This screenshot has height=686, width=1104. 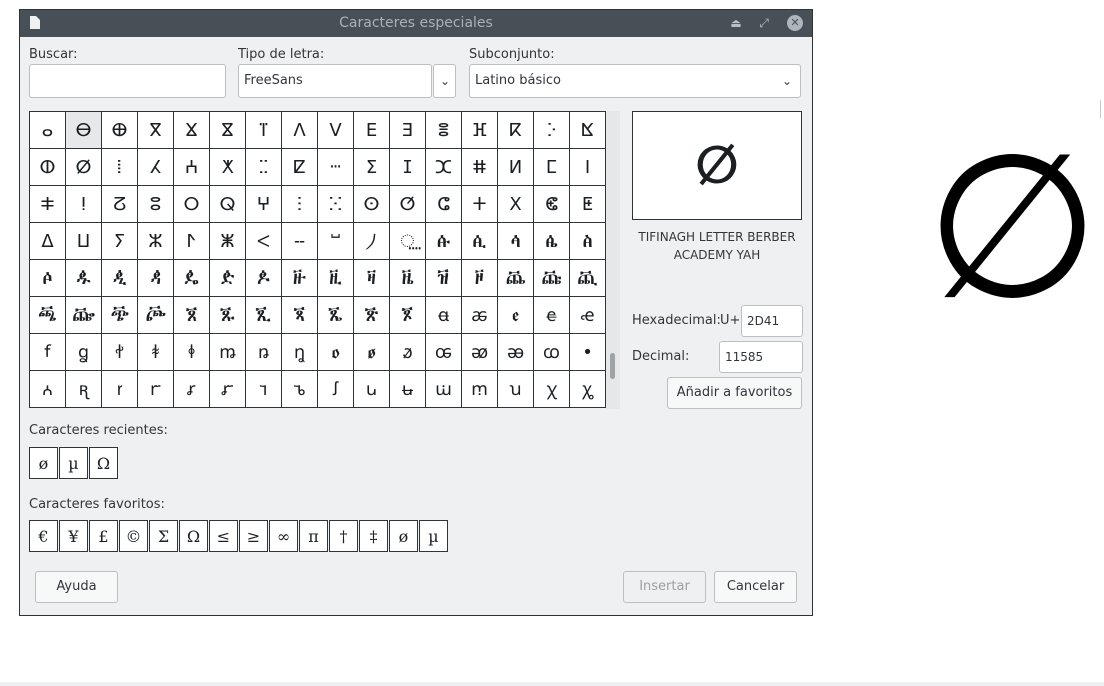 What do you see at coordinates (127, 81) in the screenshot?
I see `search-input` at bounding box center [127, 81].